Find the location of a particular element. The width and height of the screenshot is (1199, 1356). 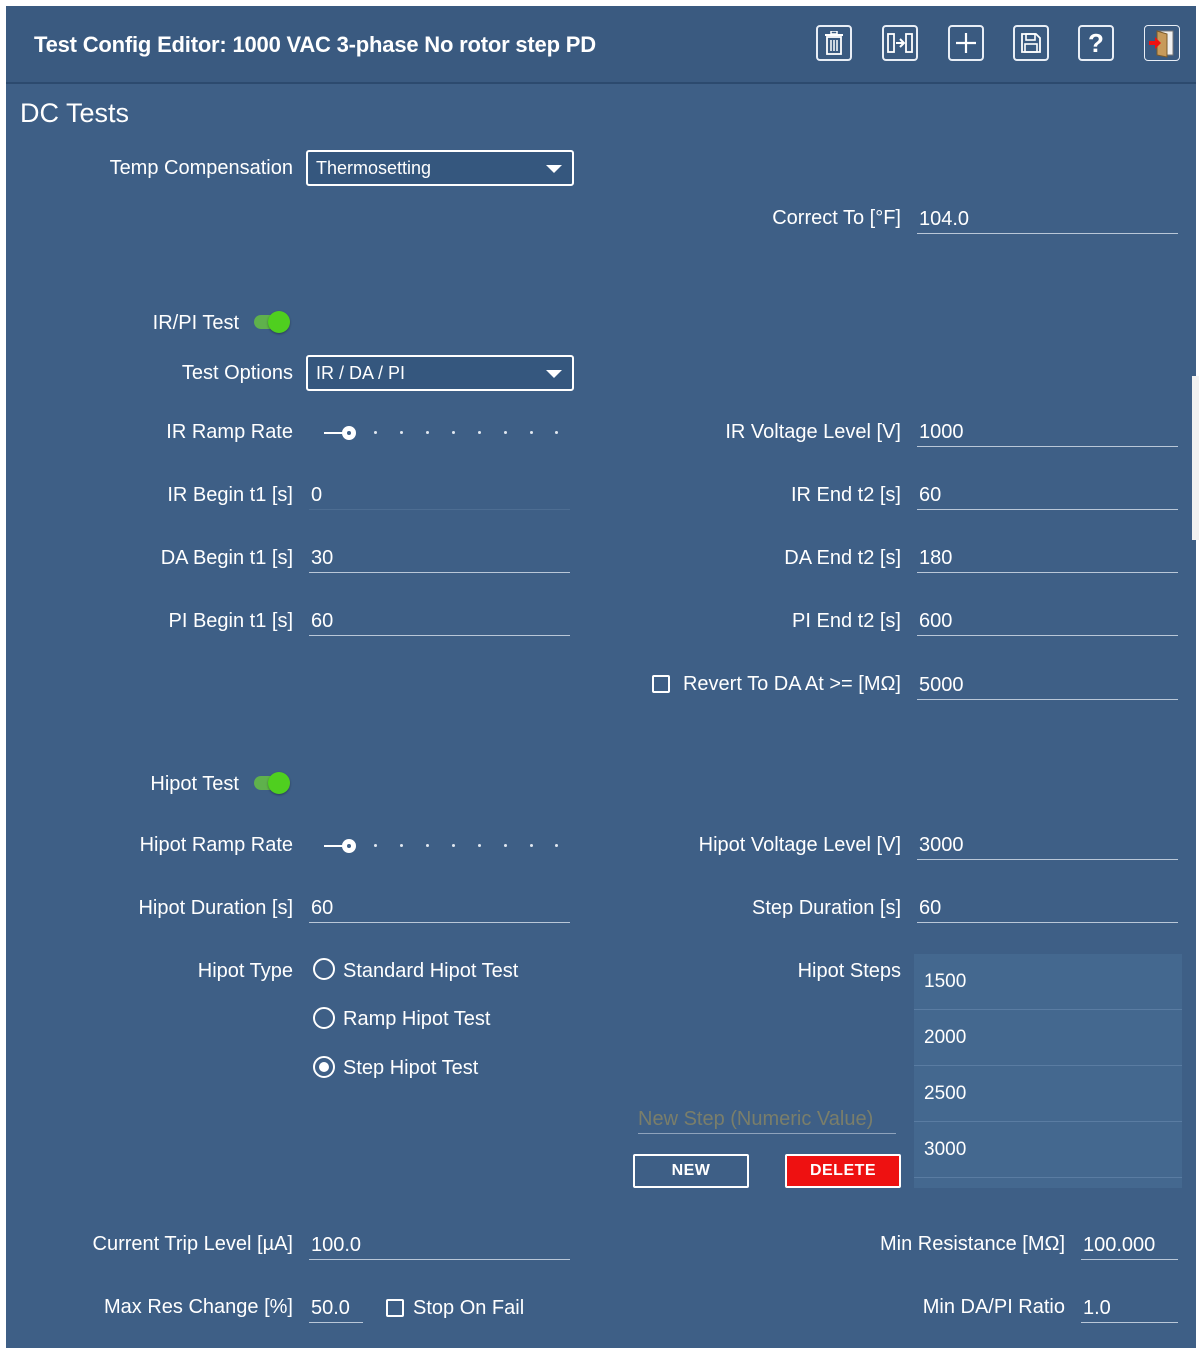

list-item: 2500 is located at coordinates (1048, 1094).